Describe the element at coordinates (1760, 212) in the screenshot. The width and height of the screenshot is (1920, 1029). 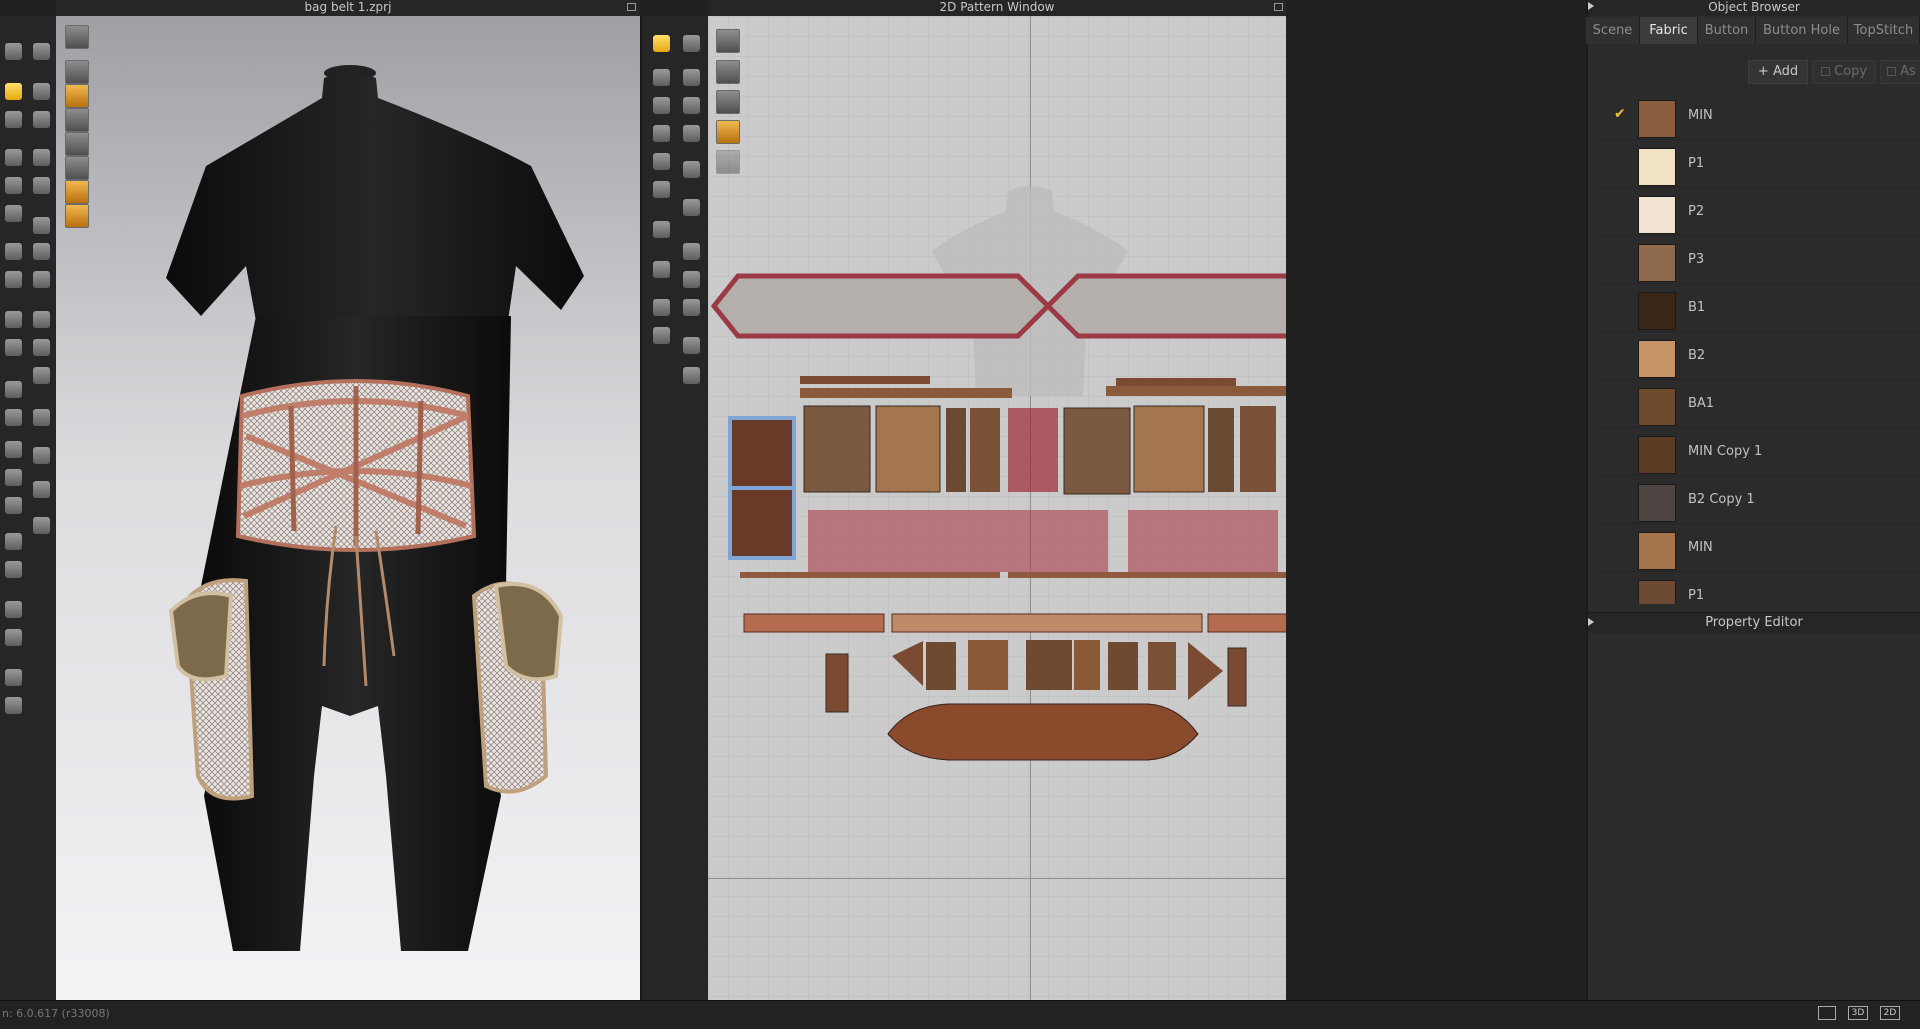
I see `fabric-list-item: P2` at that location.